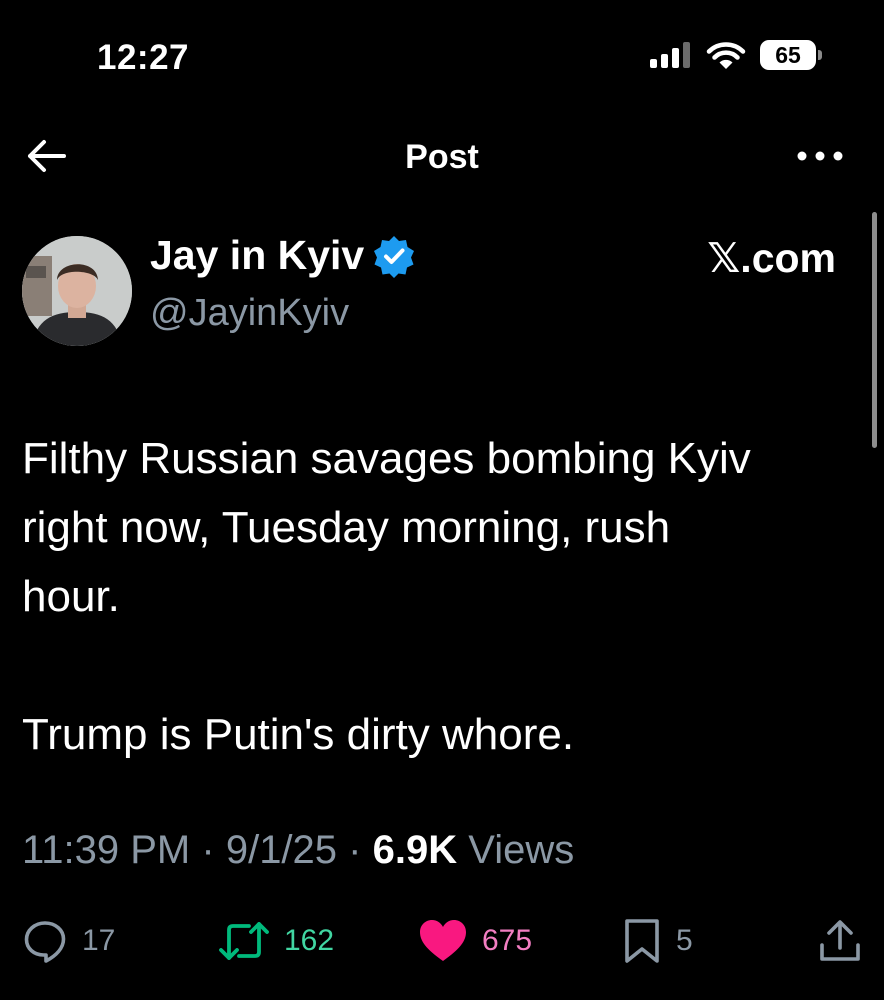 The height and width of the screenshot is (1000, 884). Describe the element at coordinates (442, 55) in the screenshot. I see `status-bar: 12:27 65` at that location.